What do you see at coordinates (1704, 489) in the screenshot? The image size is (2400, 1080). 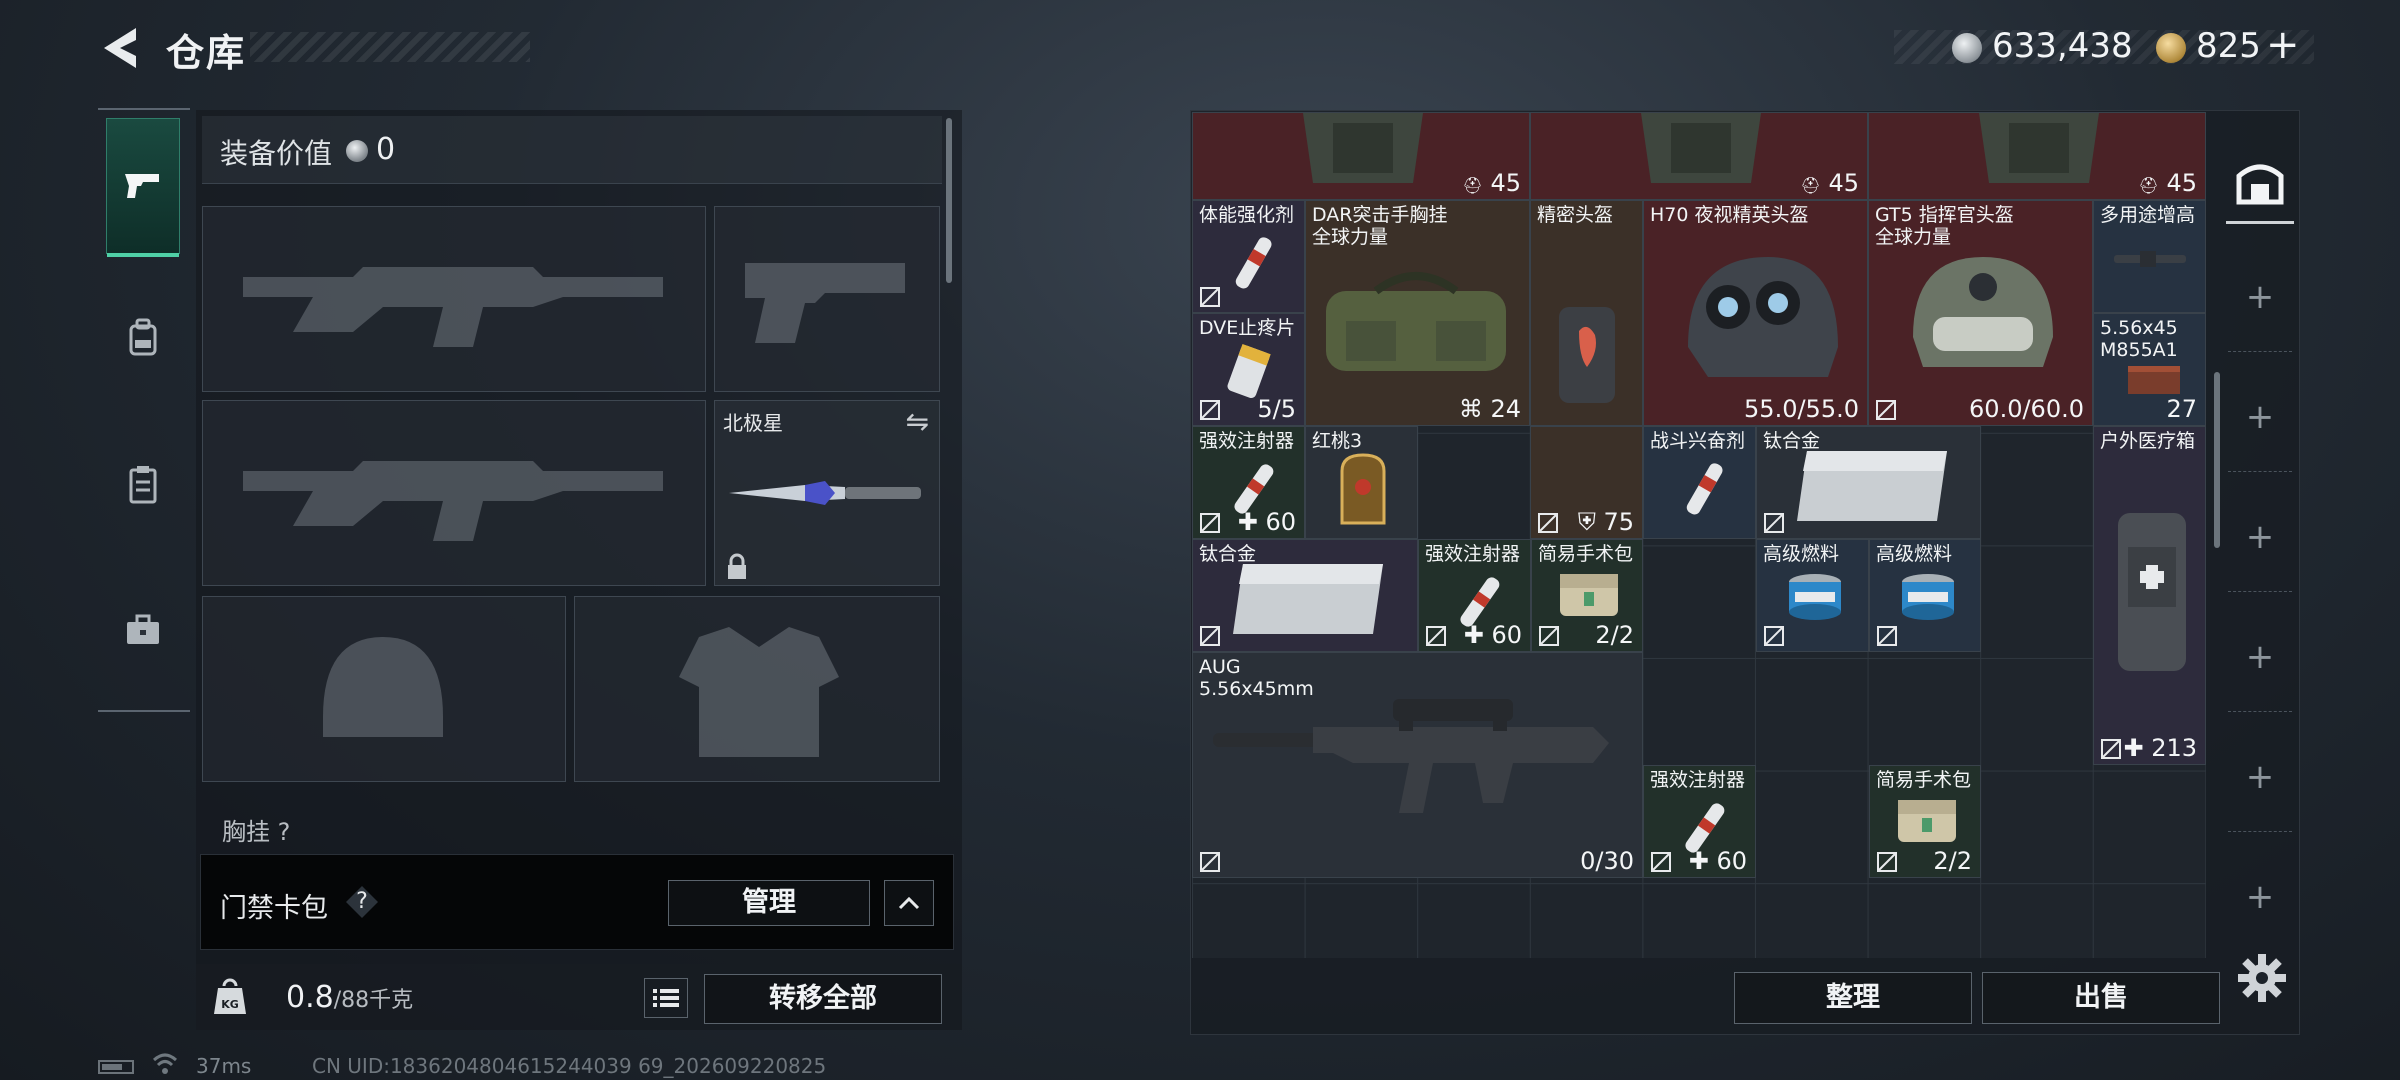 I see `syringe-icon` at bounding box center [1704, 489].